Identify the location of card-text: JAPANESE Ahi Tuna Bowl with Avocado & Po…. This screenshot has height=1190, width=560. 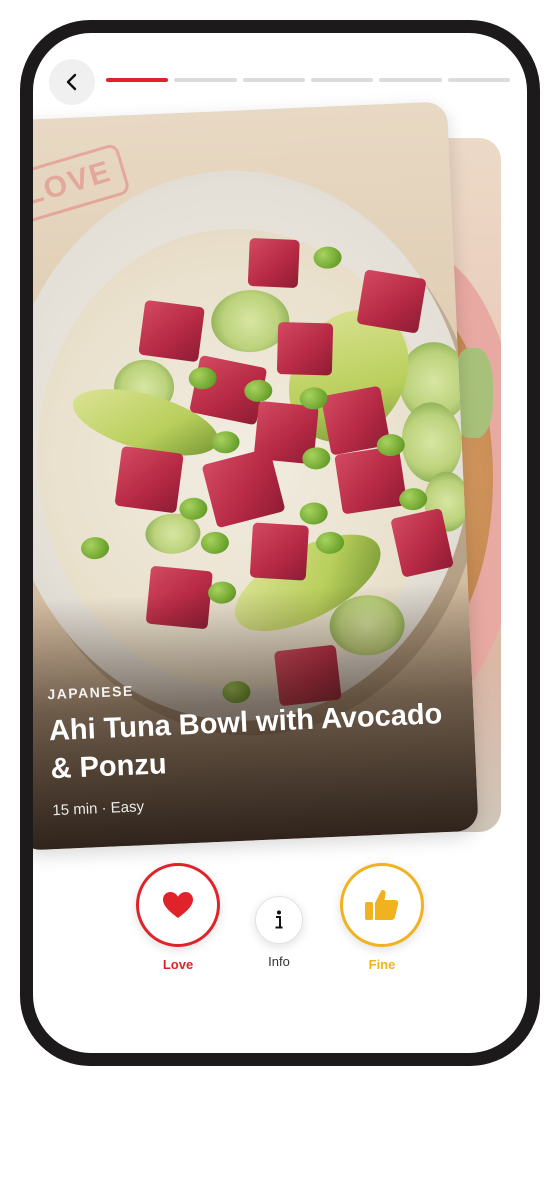
(249, 744).